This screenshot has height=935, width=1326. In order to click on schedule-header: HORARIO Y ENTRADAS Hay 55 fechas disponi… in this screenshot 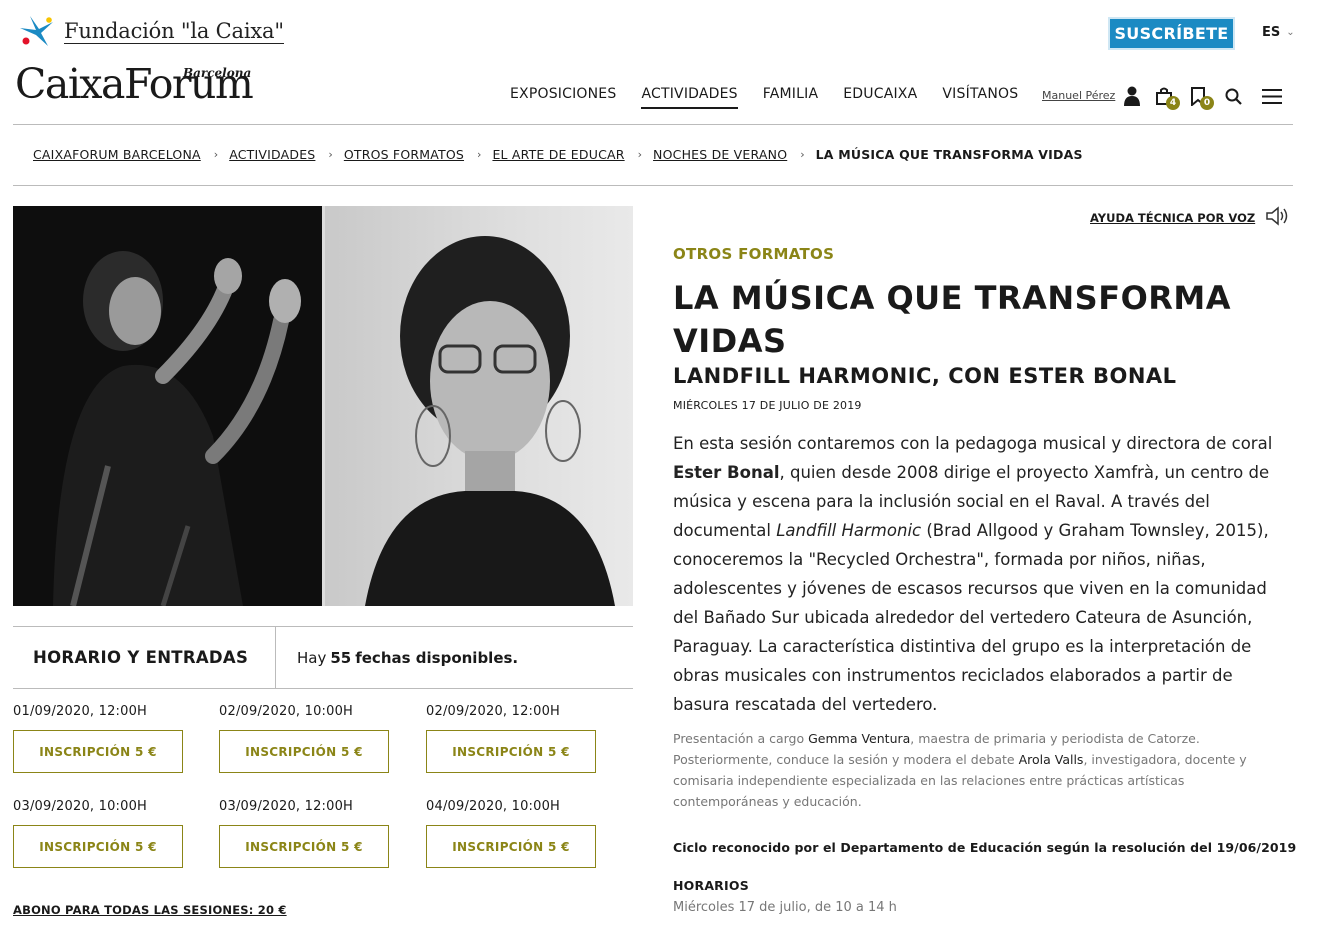, I will do `click(323, 657)`.